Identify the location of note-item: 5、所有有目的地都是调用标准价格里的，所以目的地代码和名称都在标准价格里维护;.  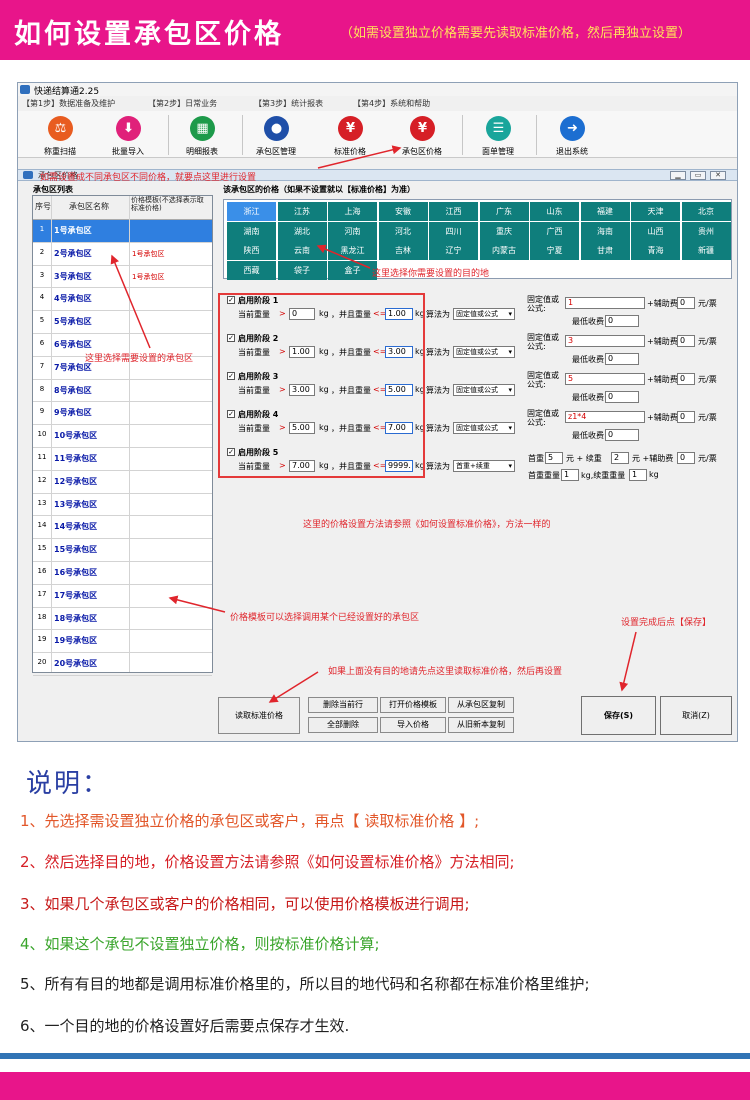
(305, 984).